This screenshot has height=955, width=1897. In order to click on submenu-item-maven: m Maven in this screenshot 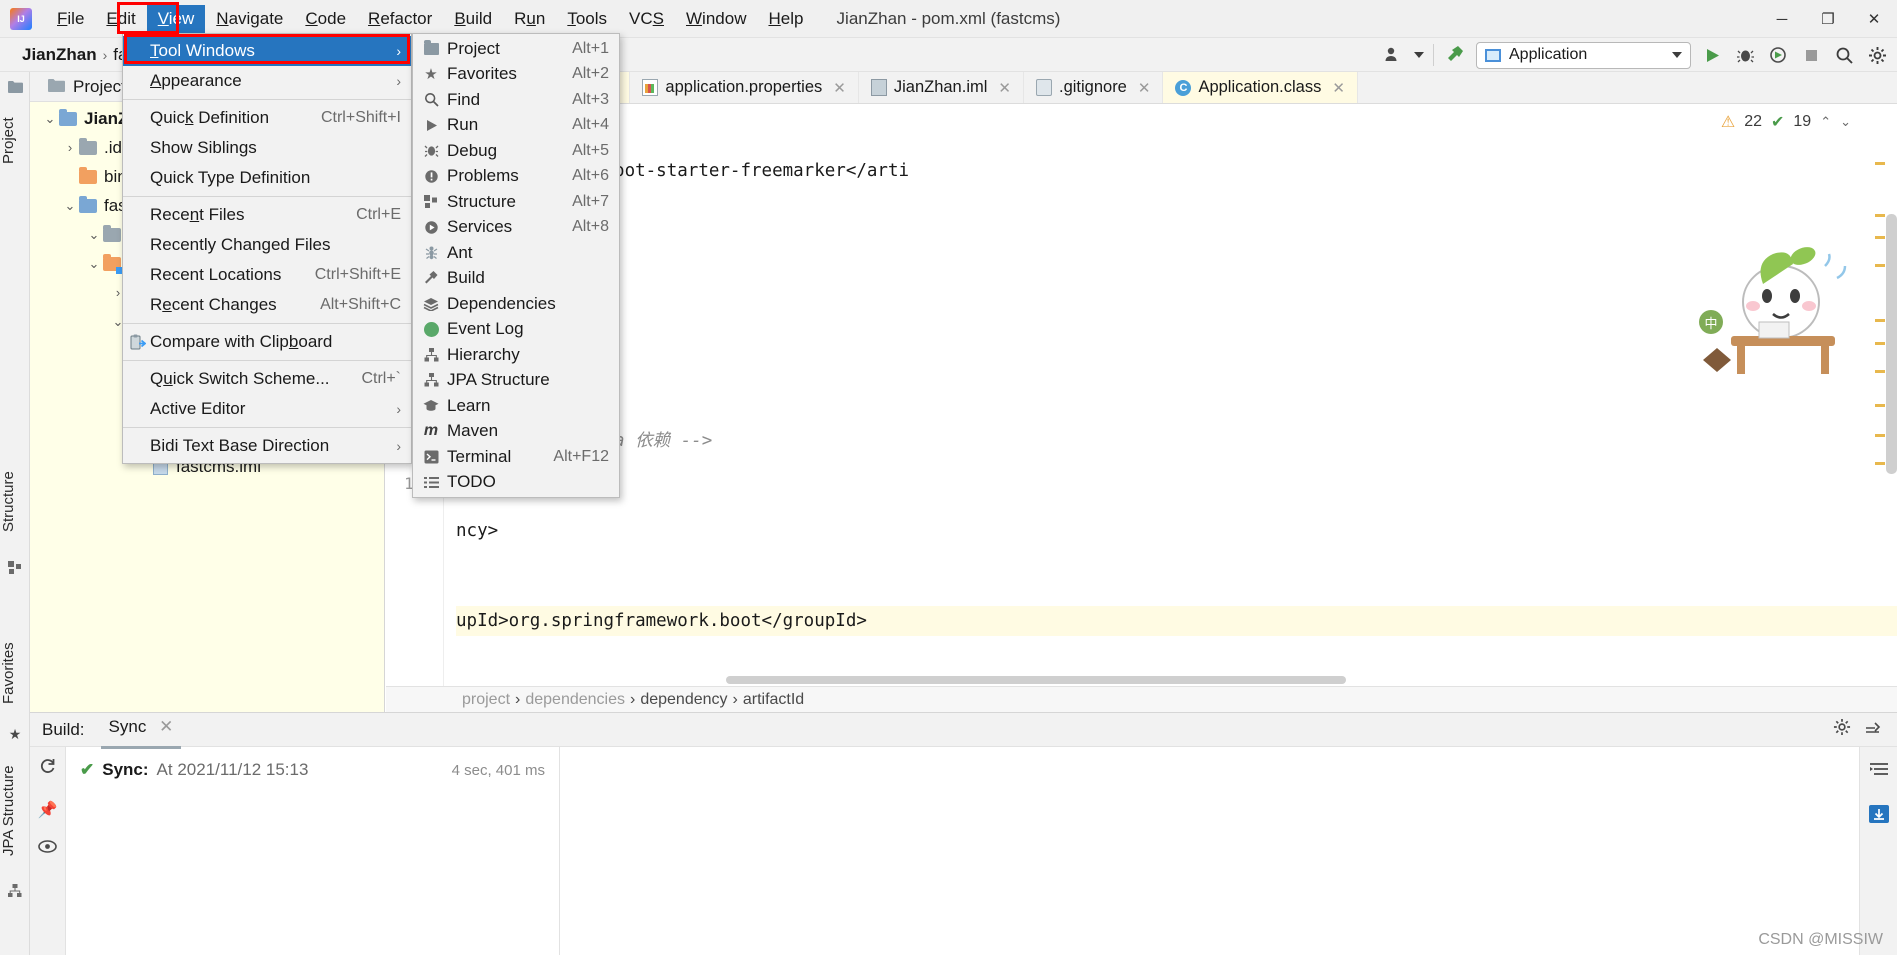, I will do `click(516, 432)`.